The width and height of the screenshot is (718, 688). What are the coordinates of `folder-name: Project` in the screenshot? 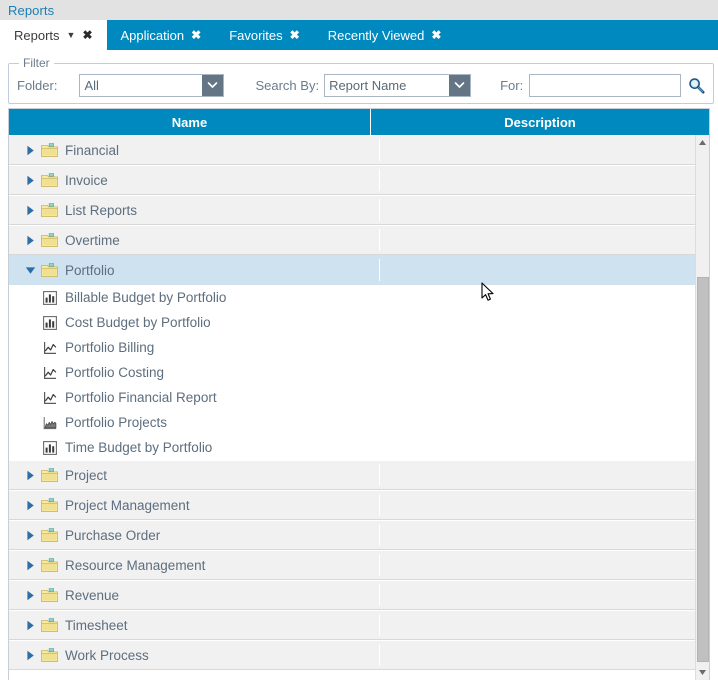 It's located at (86, 475).